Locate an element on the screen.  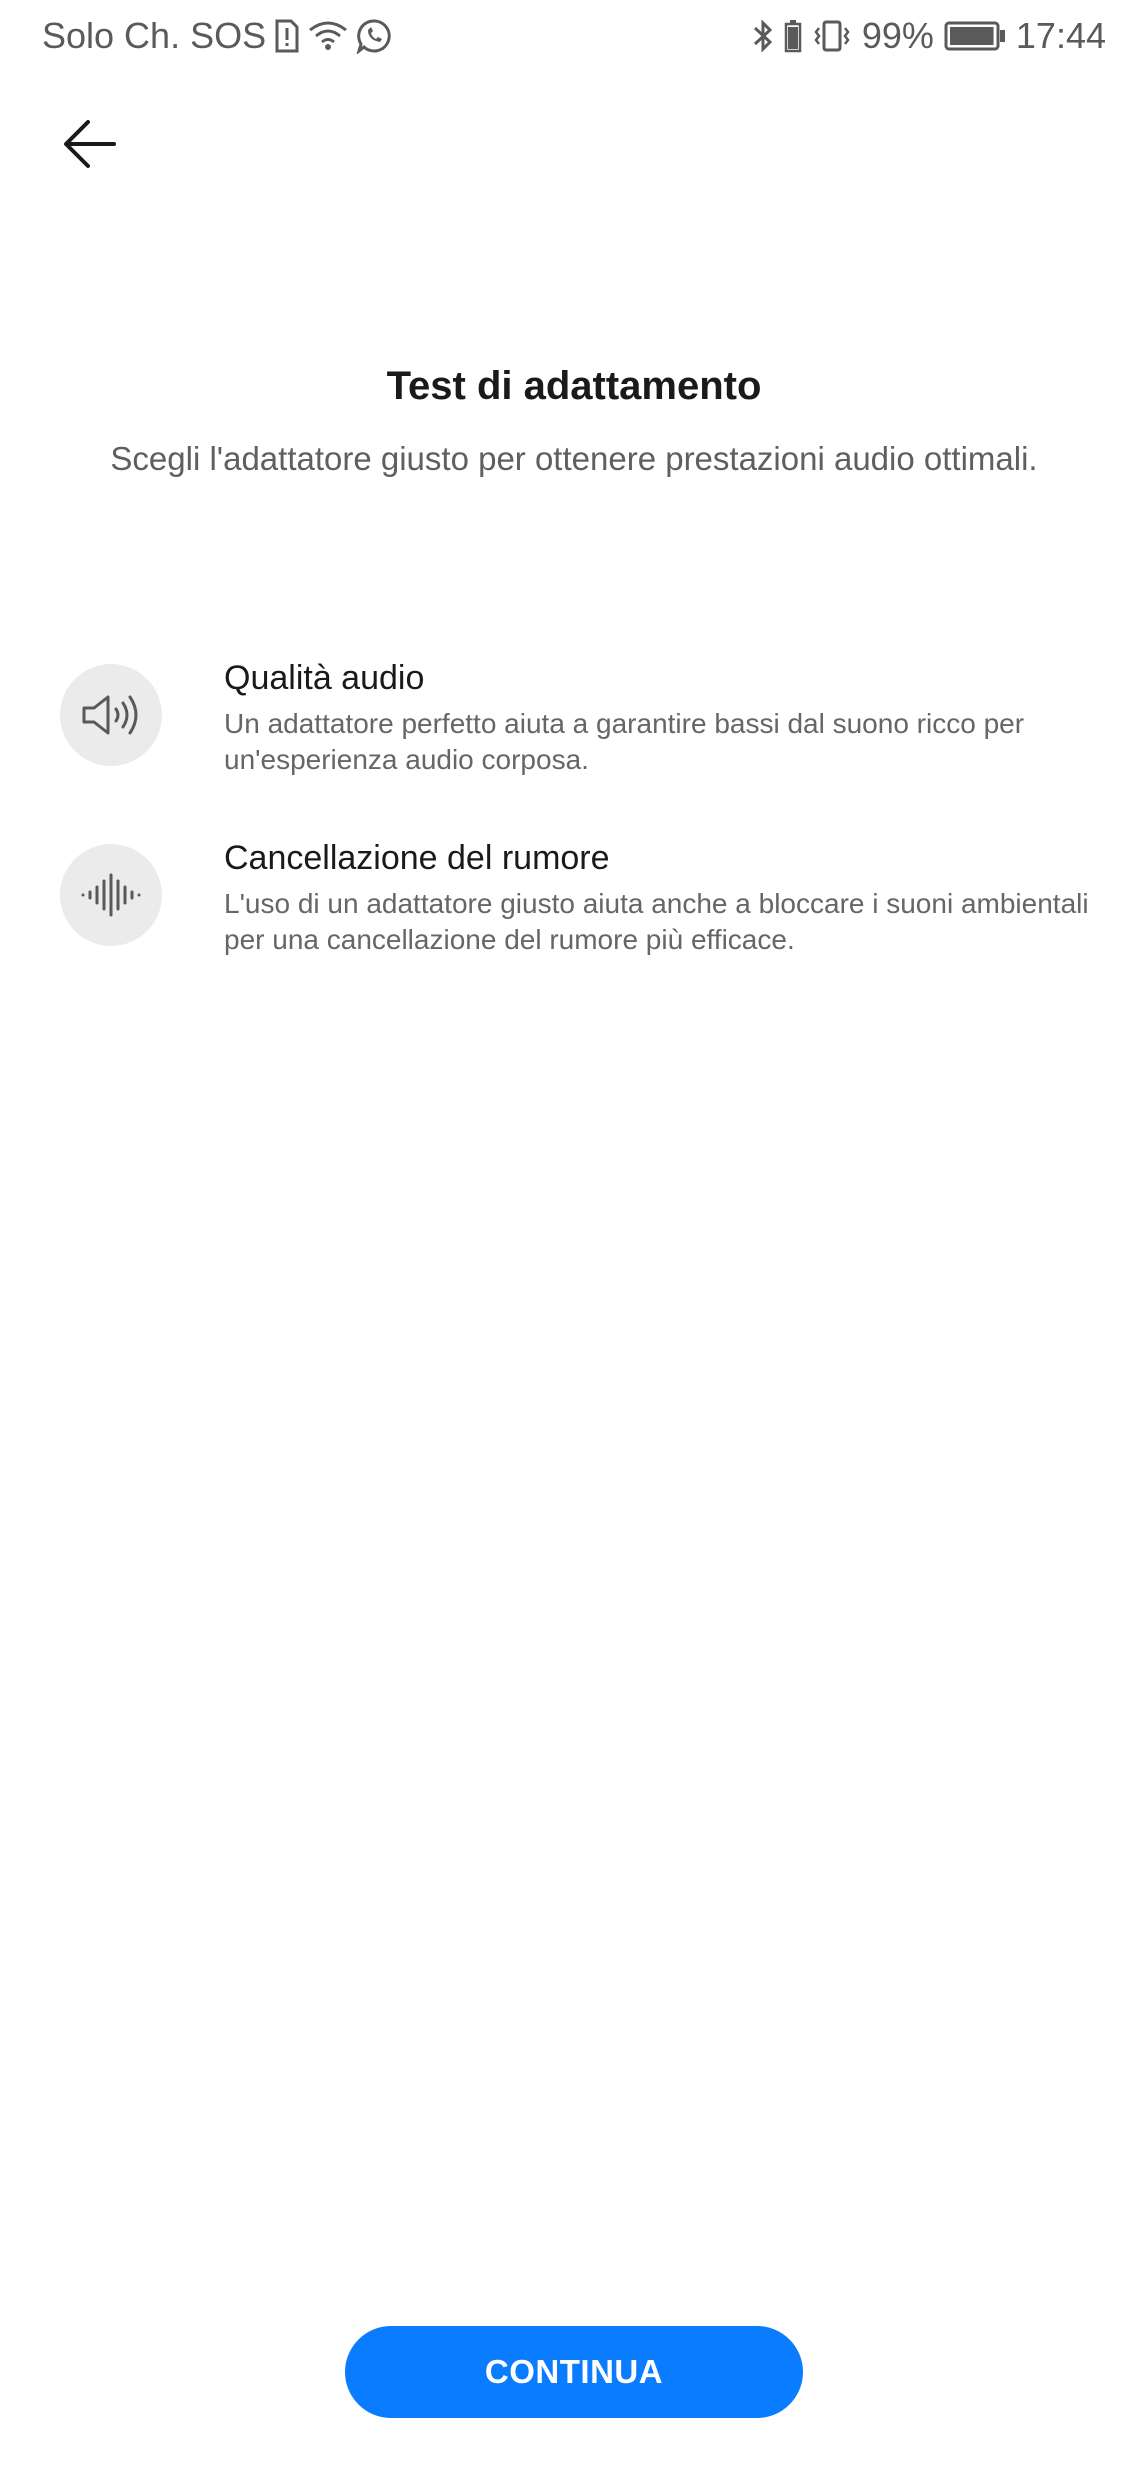
battery-percent-label: 99% is located at coordinates (897, 35).